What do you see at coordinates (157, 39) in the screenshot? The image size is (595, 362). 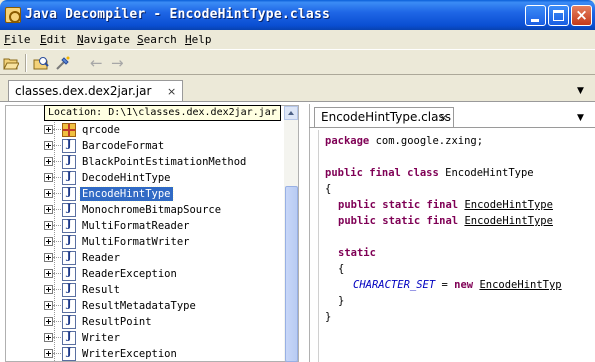 I see `menu-search: Search` at bounding box center [157, 39].